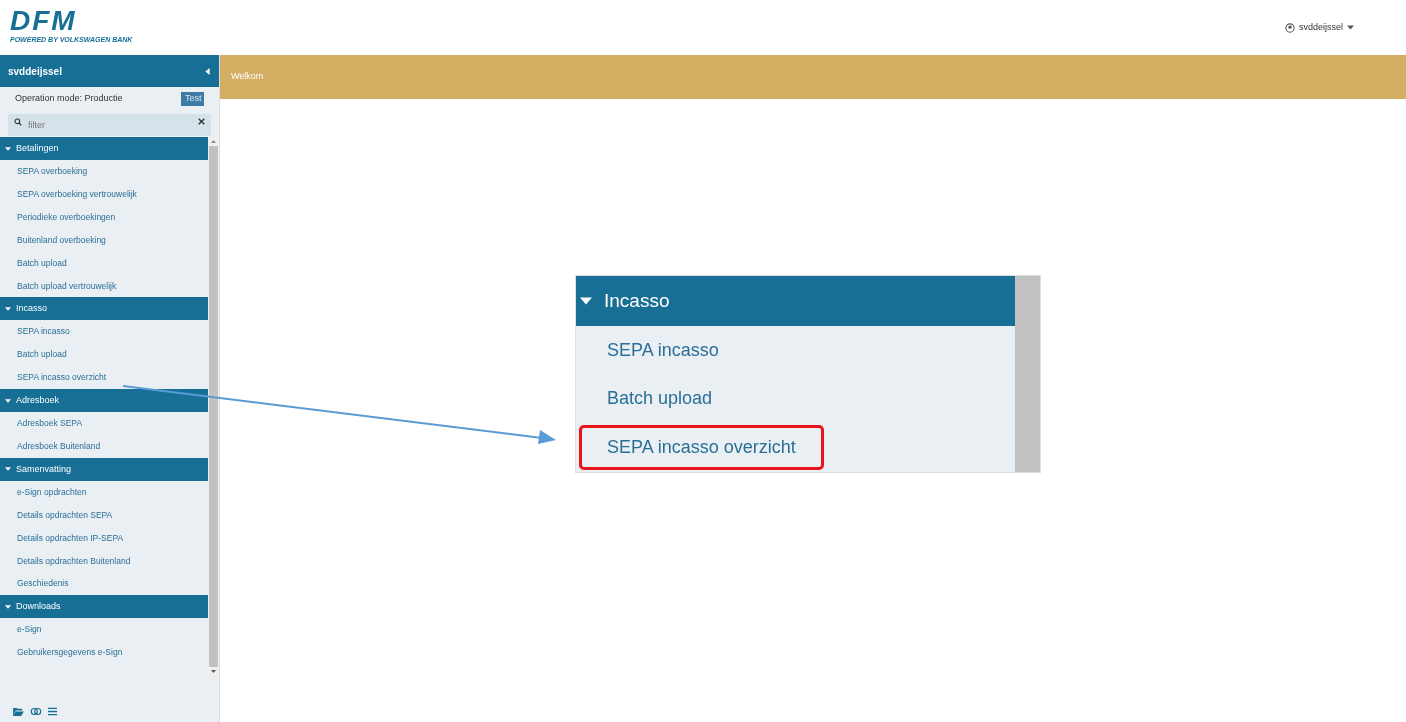 The image size is (1406, 722). I want to click on filter-field: filter, so click(109, 125).